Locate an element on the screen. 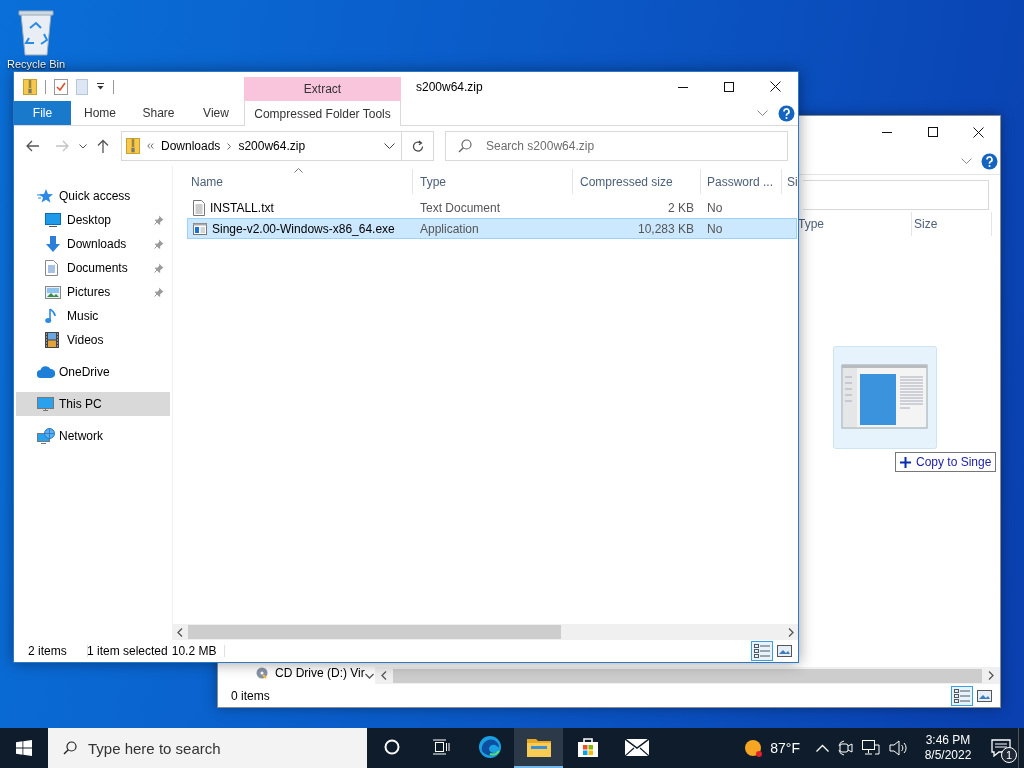  network-status-icon is located at coordinates (871, 748).